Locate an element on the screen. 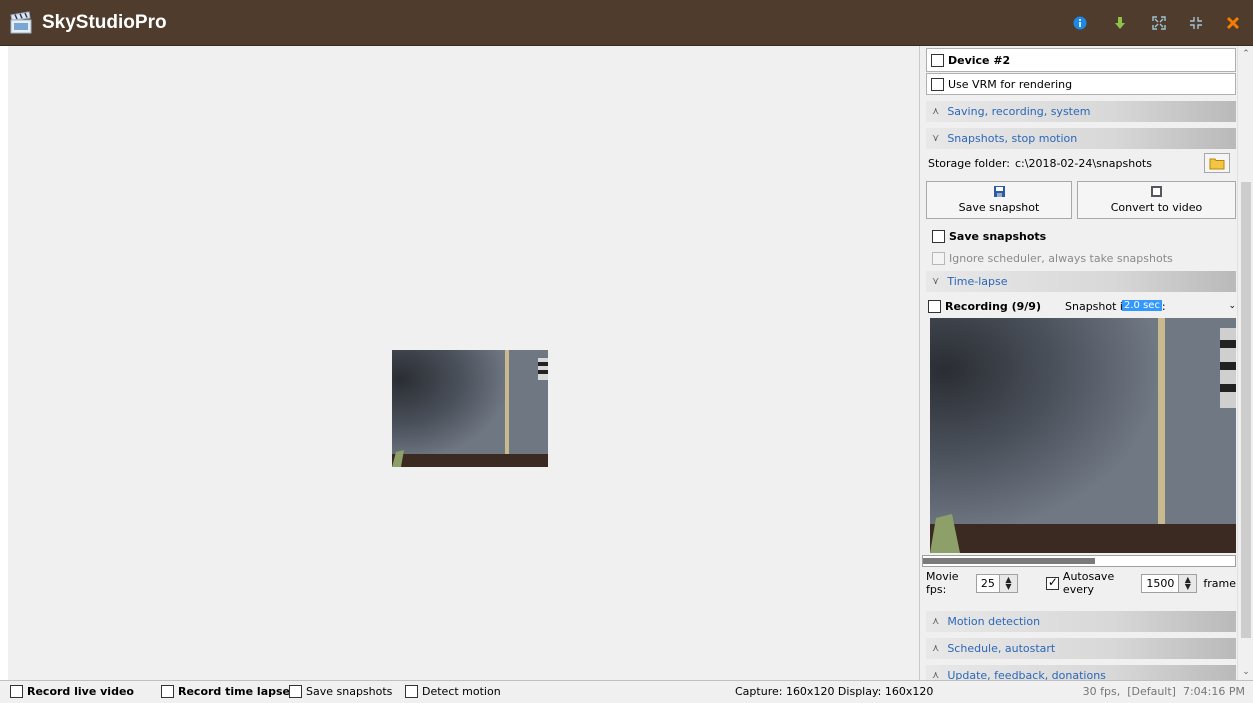 The image size is (1253, 703). section-snapshots-label: Snapshots, stop motion is located at coordinates (1012, 138).